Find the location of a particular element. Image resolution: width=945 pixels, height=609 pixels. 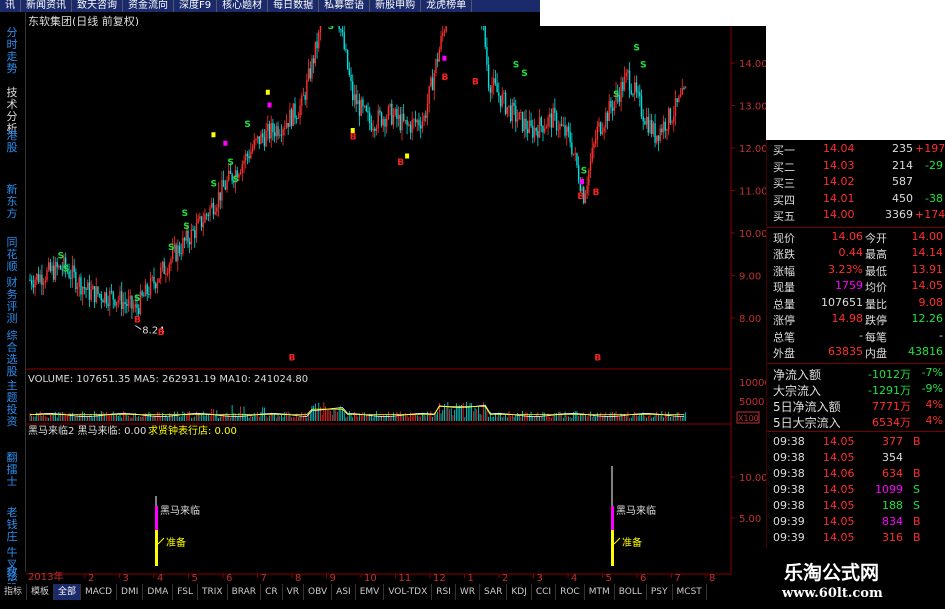

indicator-tab: ASI is located at coordinates (344, 592).